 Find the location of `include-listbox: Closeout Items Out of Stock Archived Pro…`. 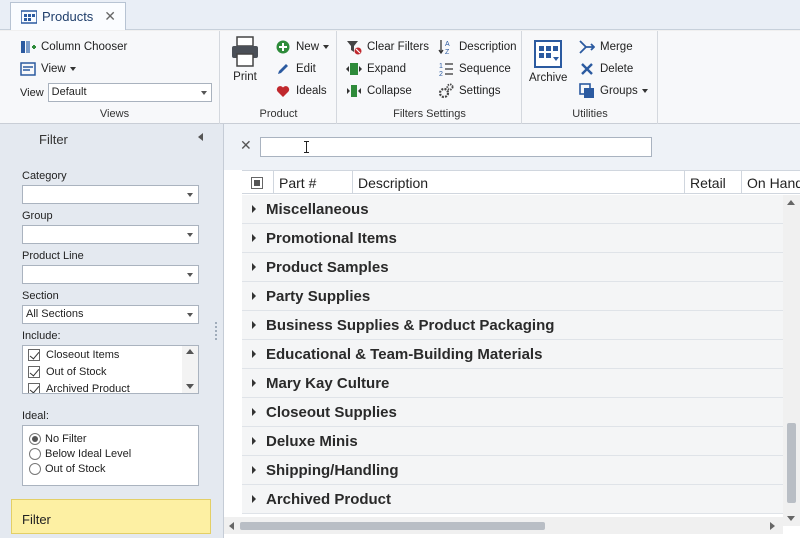

include-listbox: Closeout Items Out of Stock Archived Pro… is located at coordinates (110, 369).